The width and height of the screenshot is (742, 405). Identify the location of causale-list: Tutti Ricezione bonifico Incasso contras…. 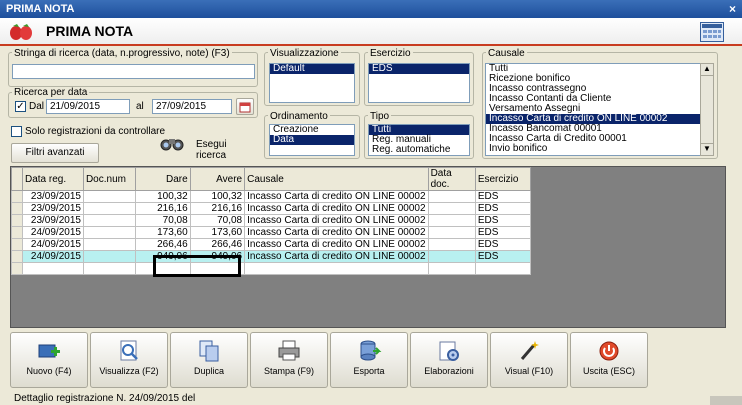
(593, 109).